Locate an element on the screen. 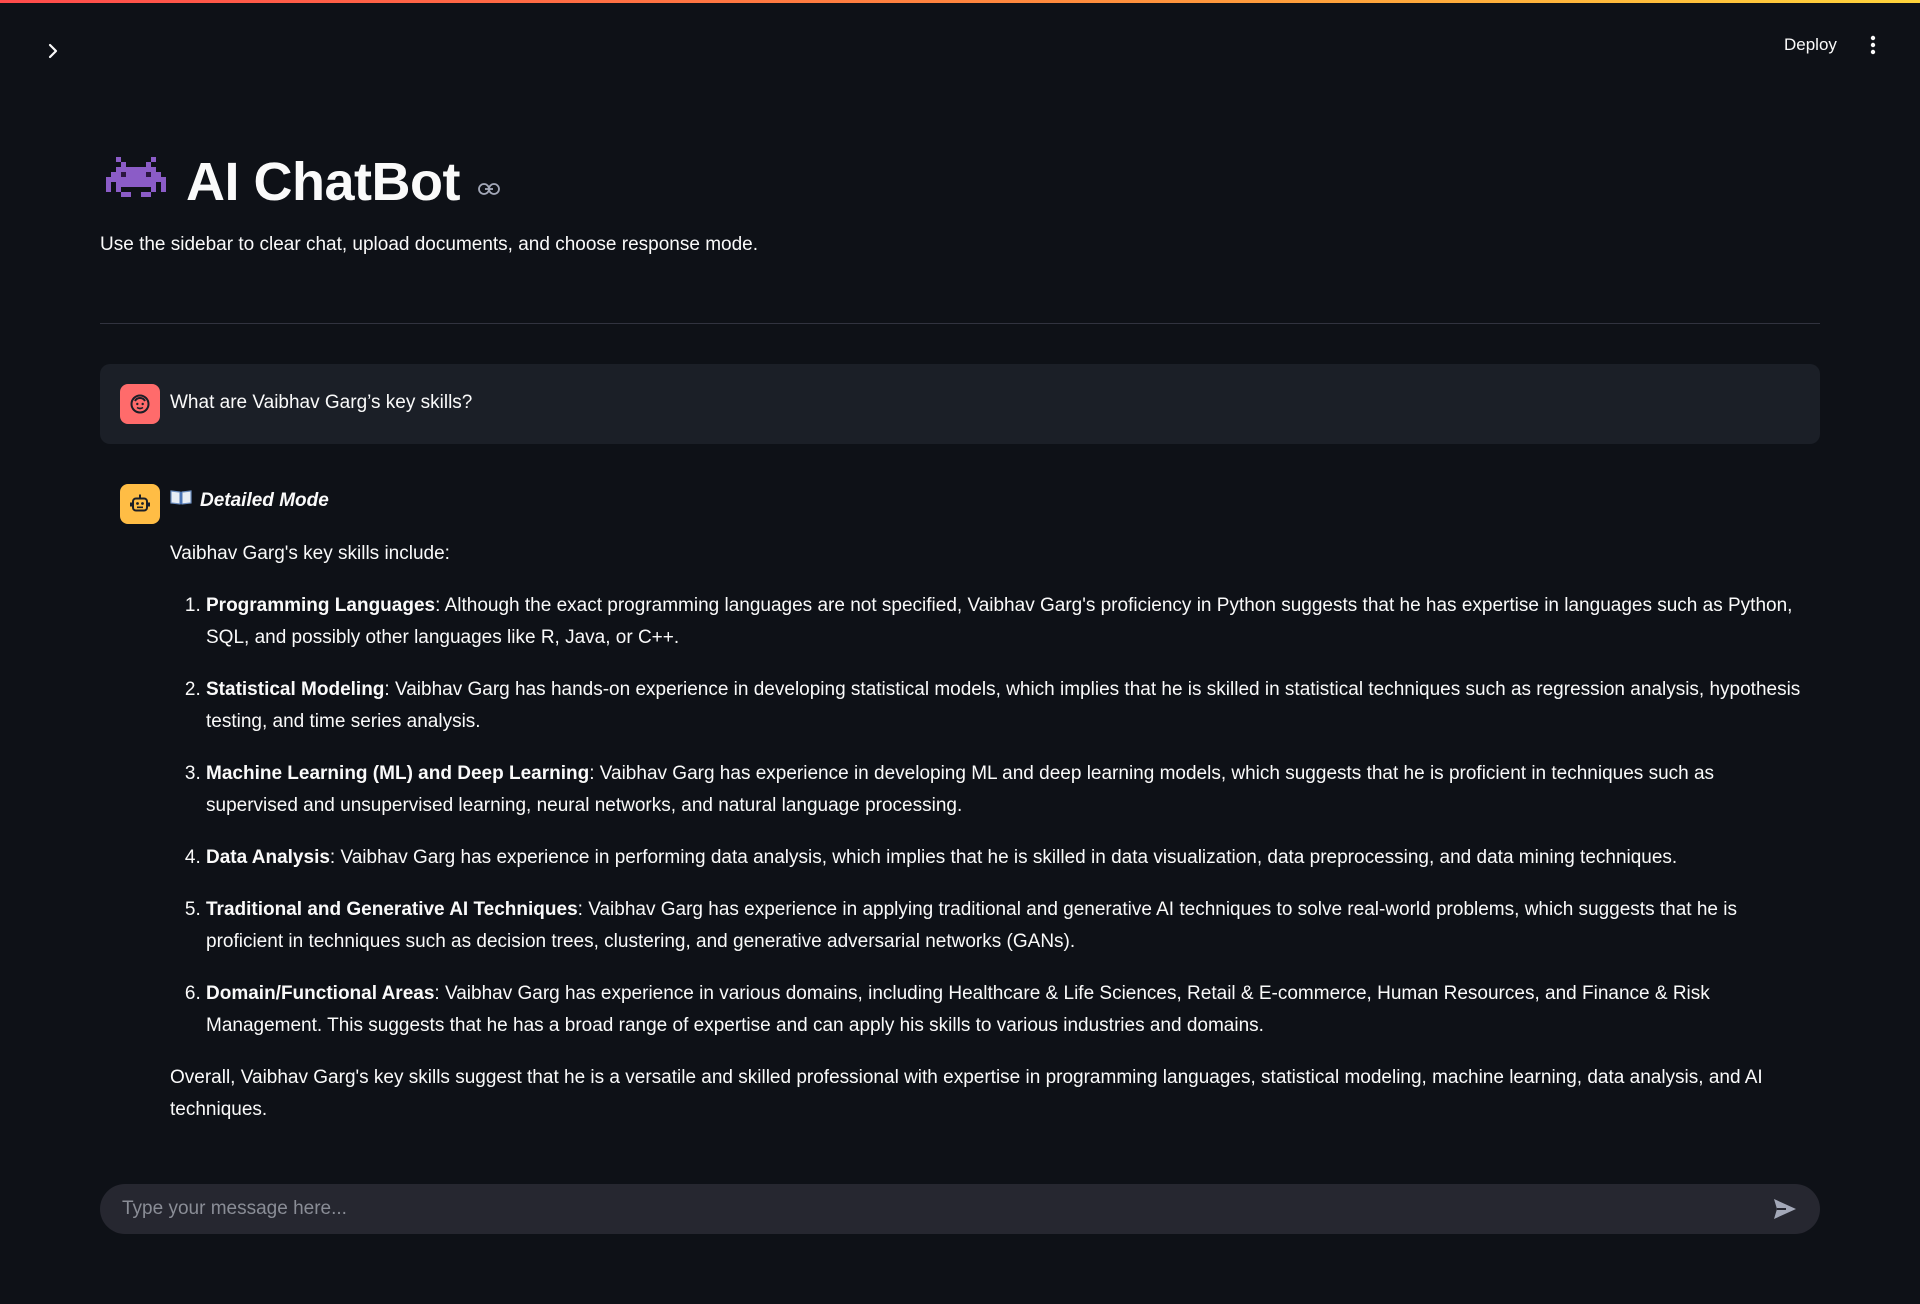 The width and height of the screenshot is (1920, 1304). send-button is located at coordinates (1785, 1209).